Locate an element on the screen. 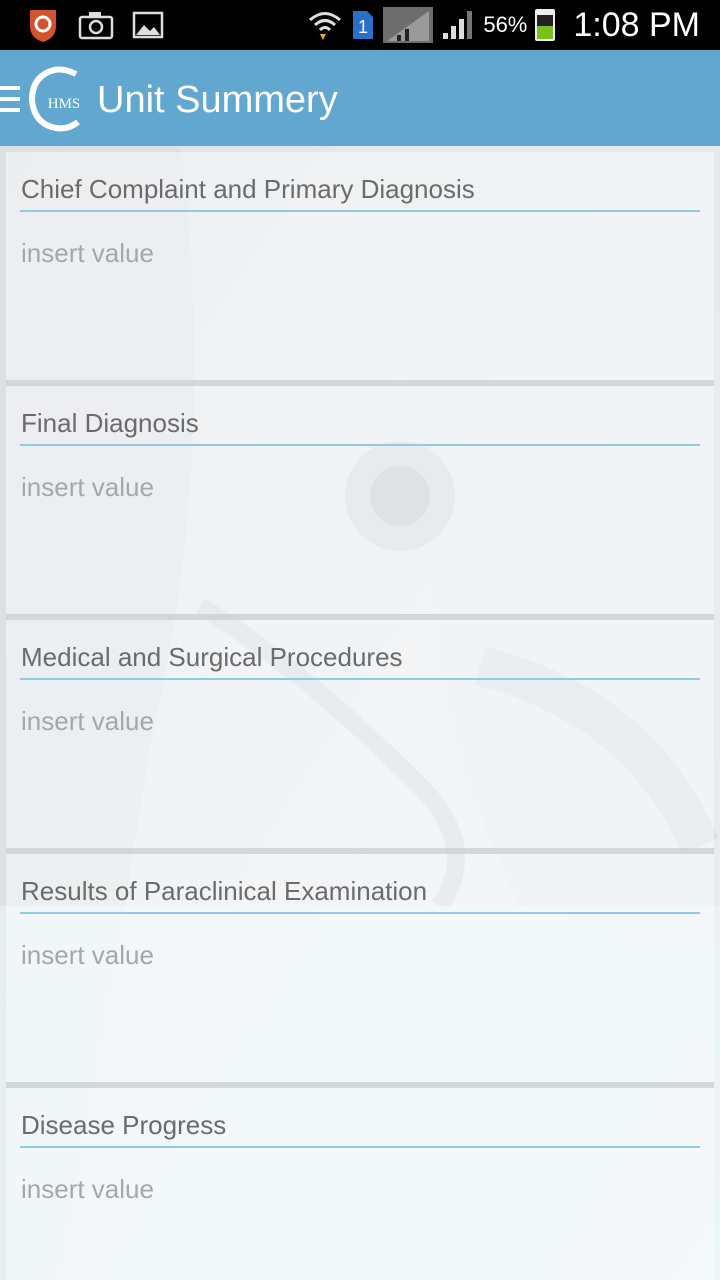  sim-1-icon: 1 is located at coordinates (363, 25).